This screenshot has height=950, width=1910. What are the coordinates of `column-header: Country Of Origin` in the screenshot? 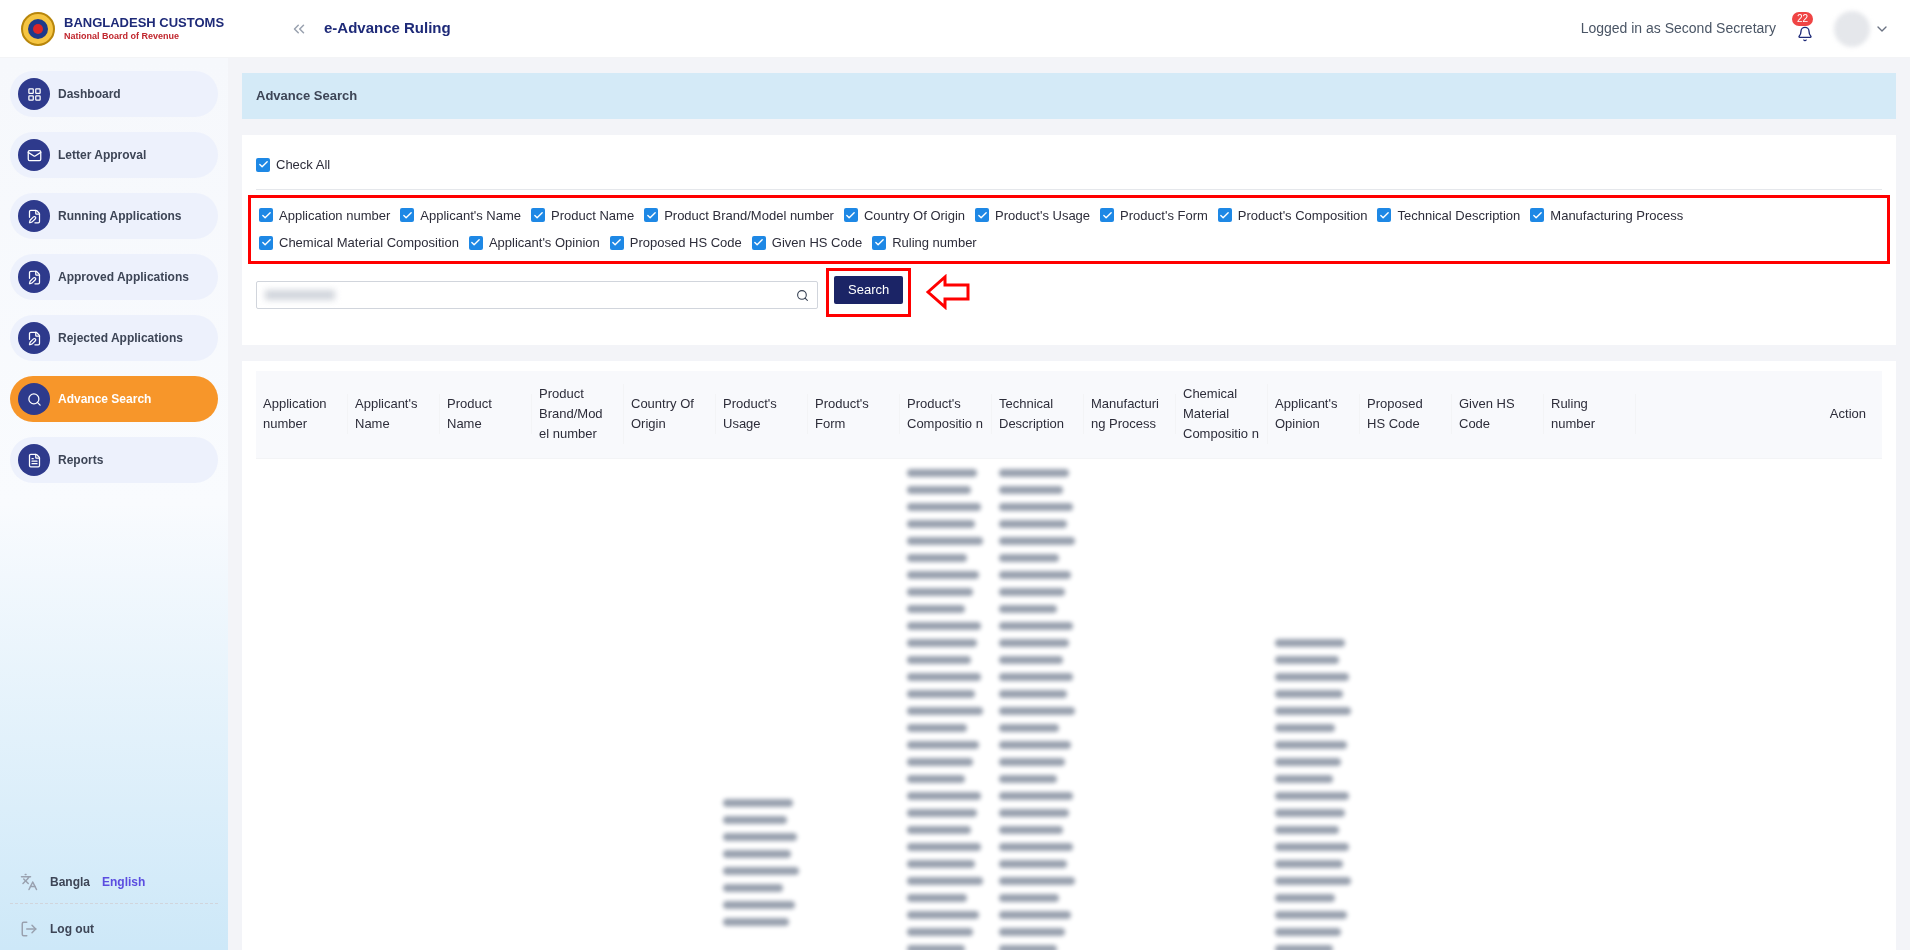 It's located at (670, 414).